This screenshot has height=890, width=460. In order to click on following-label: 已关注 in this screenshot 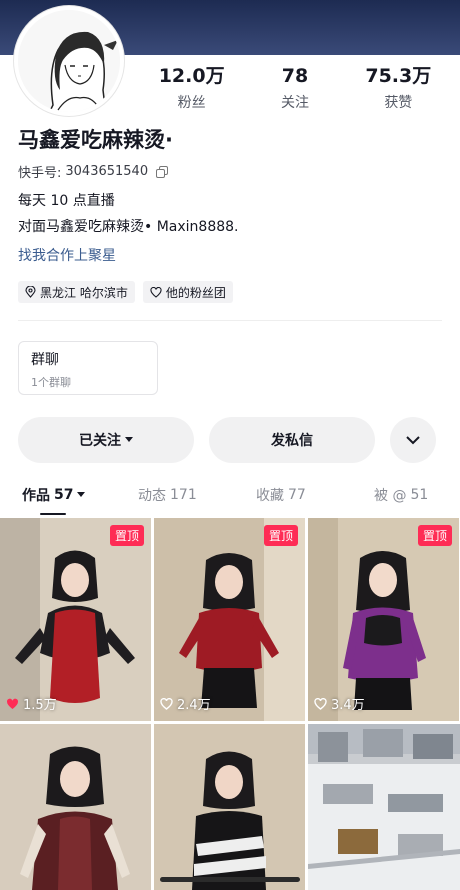, I will do `click(100, 441)`.